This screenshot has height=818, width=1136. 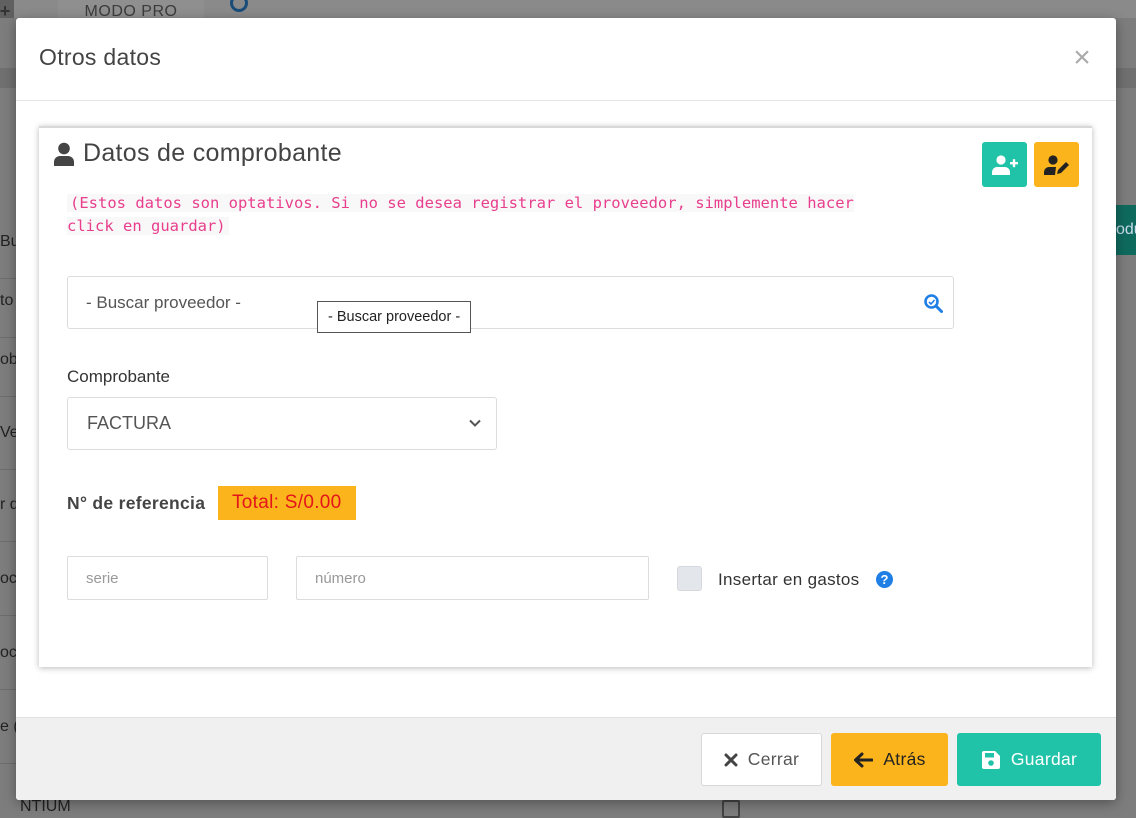 I want to click on user-plus-icon, so click(x=1004, y=164).